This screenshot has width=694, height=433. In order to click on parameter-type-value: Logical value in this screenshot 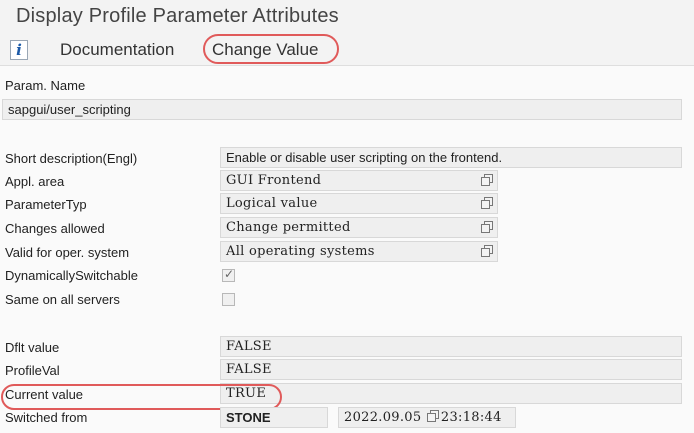, I will do `click(272, 203)`.